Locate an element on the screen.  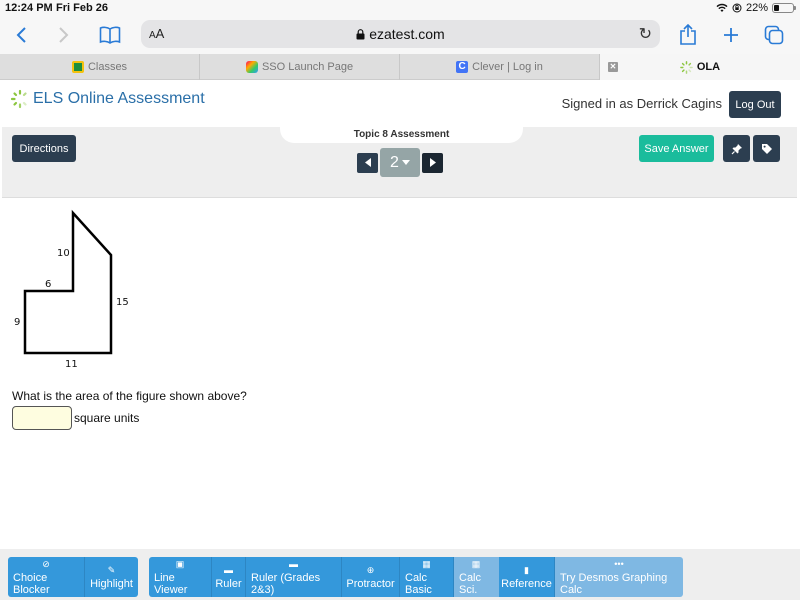
tab-label: OLA is located at coordinates (708, 67).